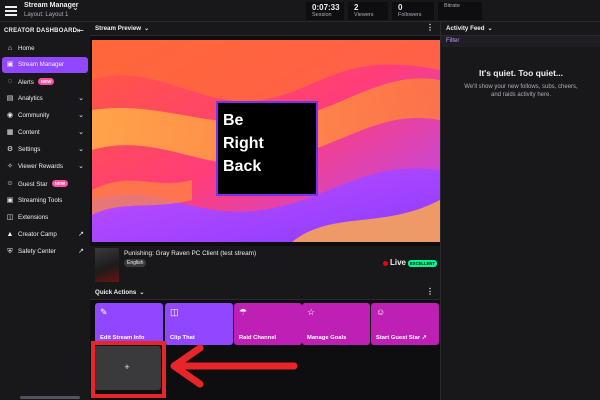  Describe the element at coordinates (116, 292) in the screenshot. I see `quick-actions-title: Quick Actions` at that location.